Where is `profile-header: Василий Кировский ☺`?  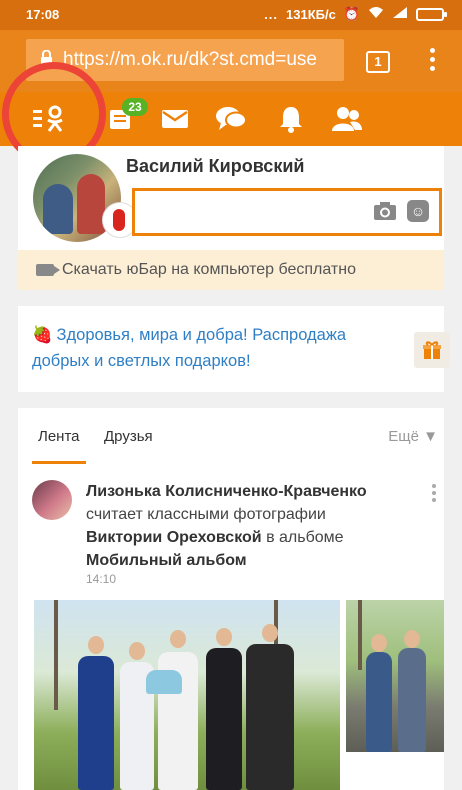 profile-header: Василий Кировский ☺ is located at coordinates (231, 196).